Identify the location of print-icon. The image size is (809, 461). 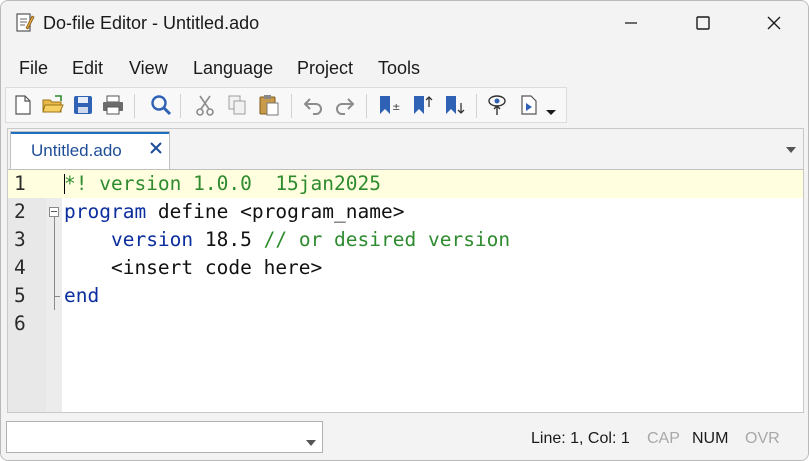
(113, 105).